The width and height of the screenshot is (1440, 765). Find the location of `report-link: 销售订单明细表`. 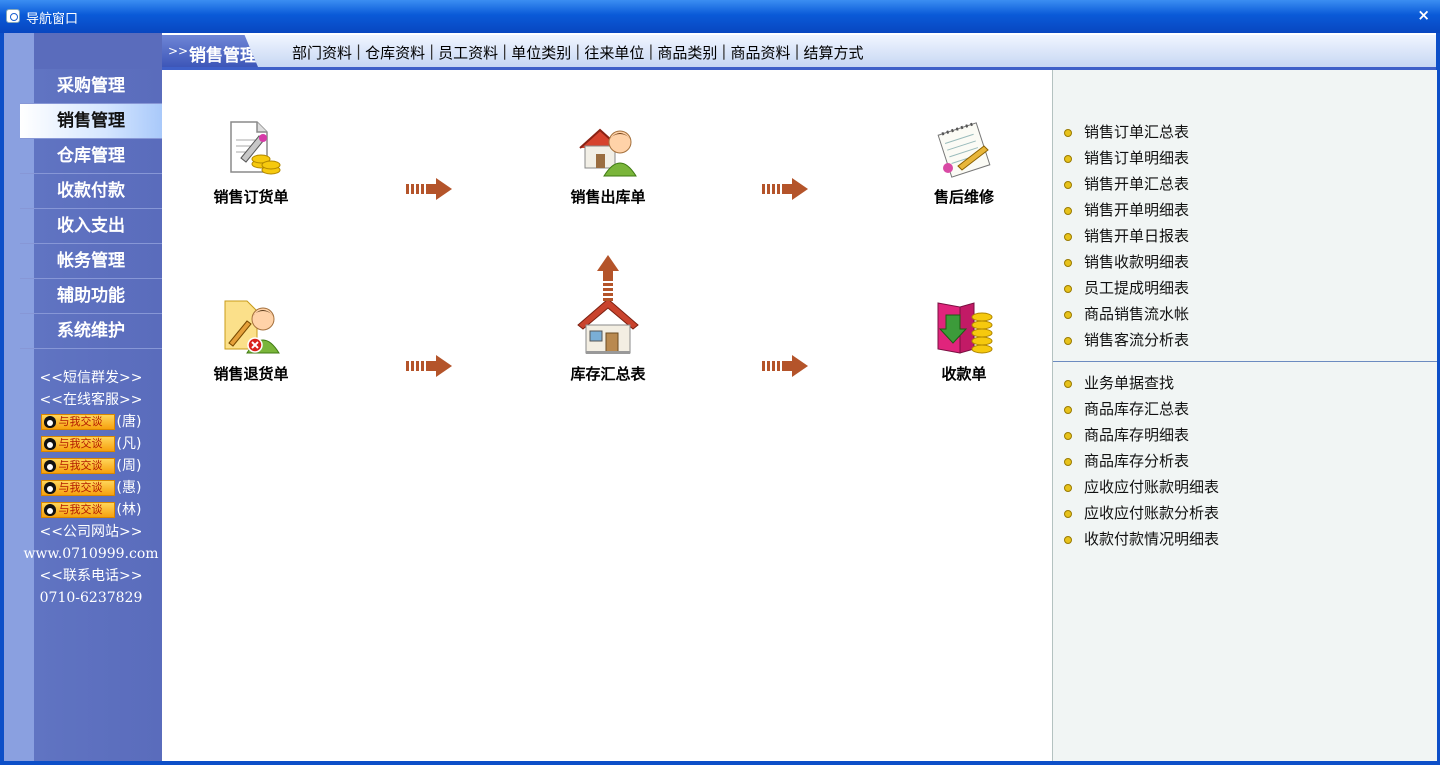

report-link: 销售订单明细表 is located at coordinates (1245, 158).